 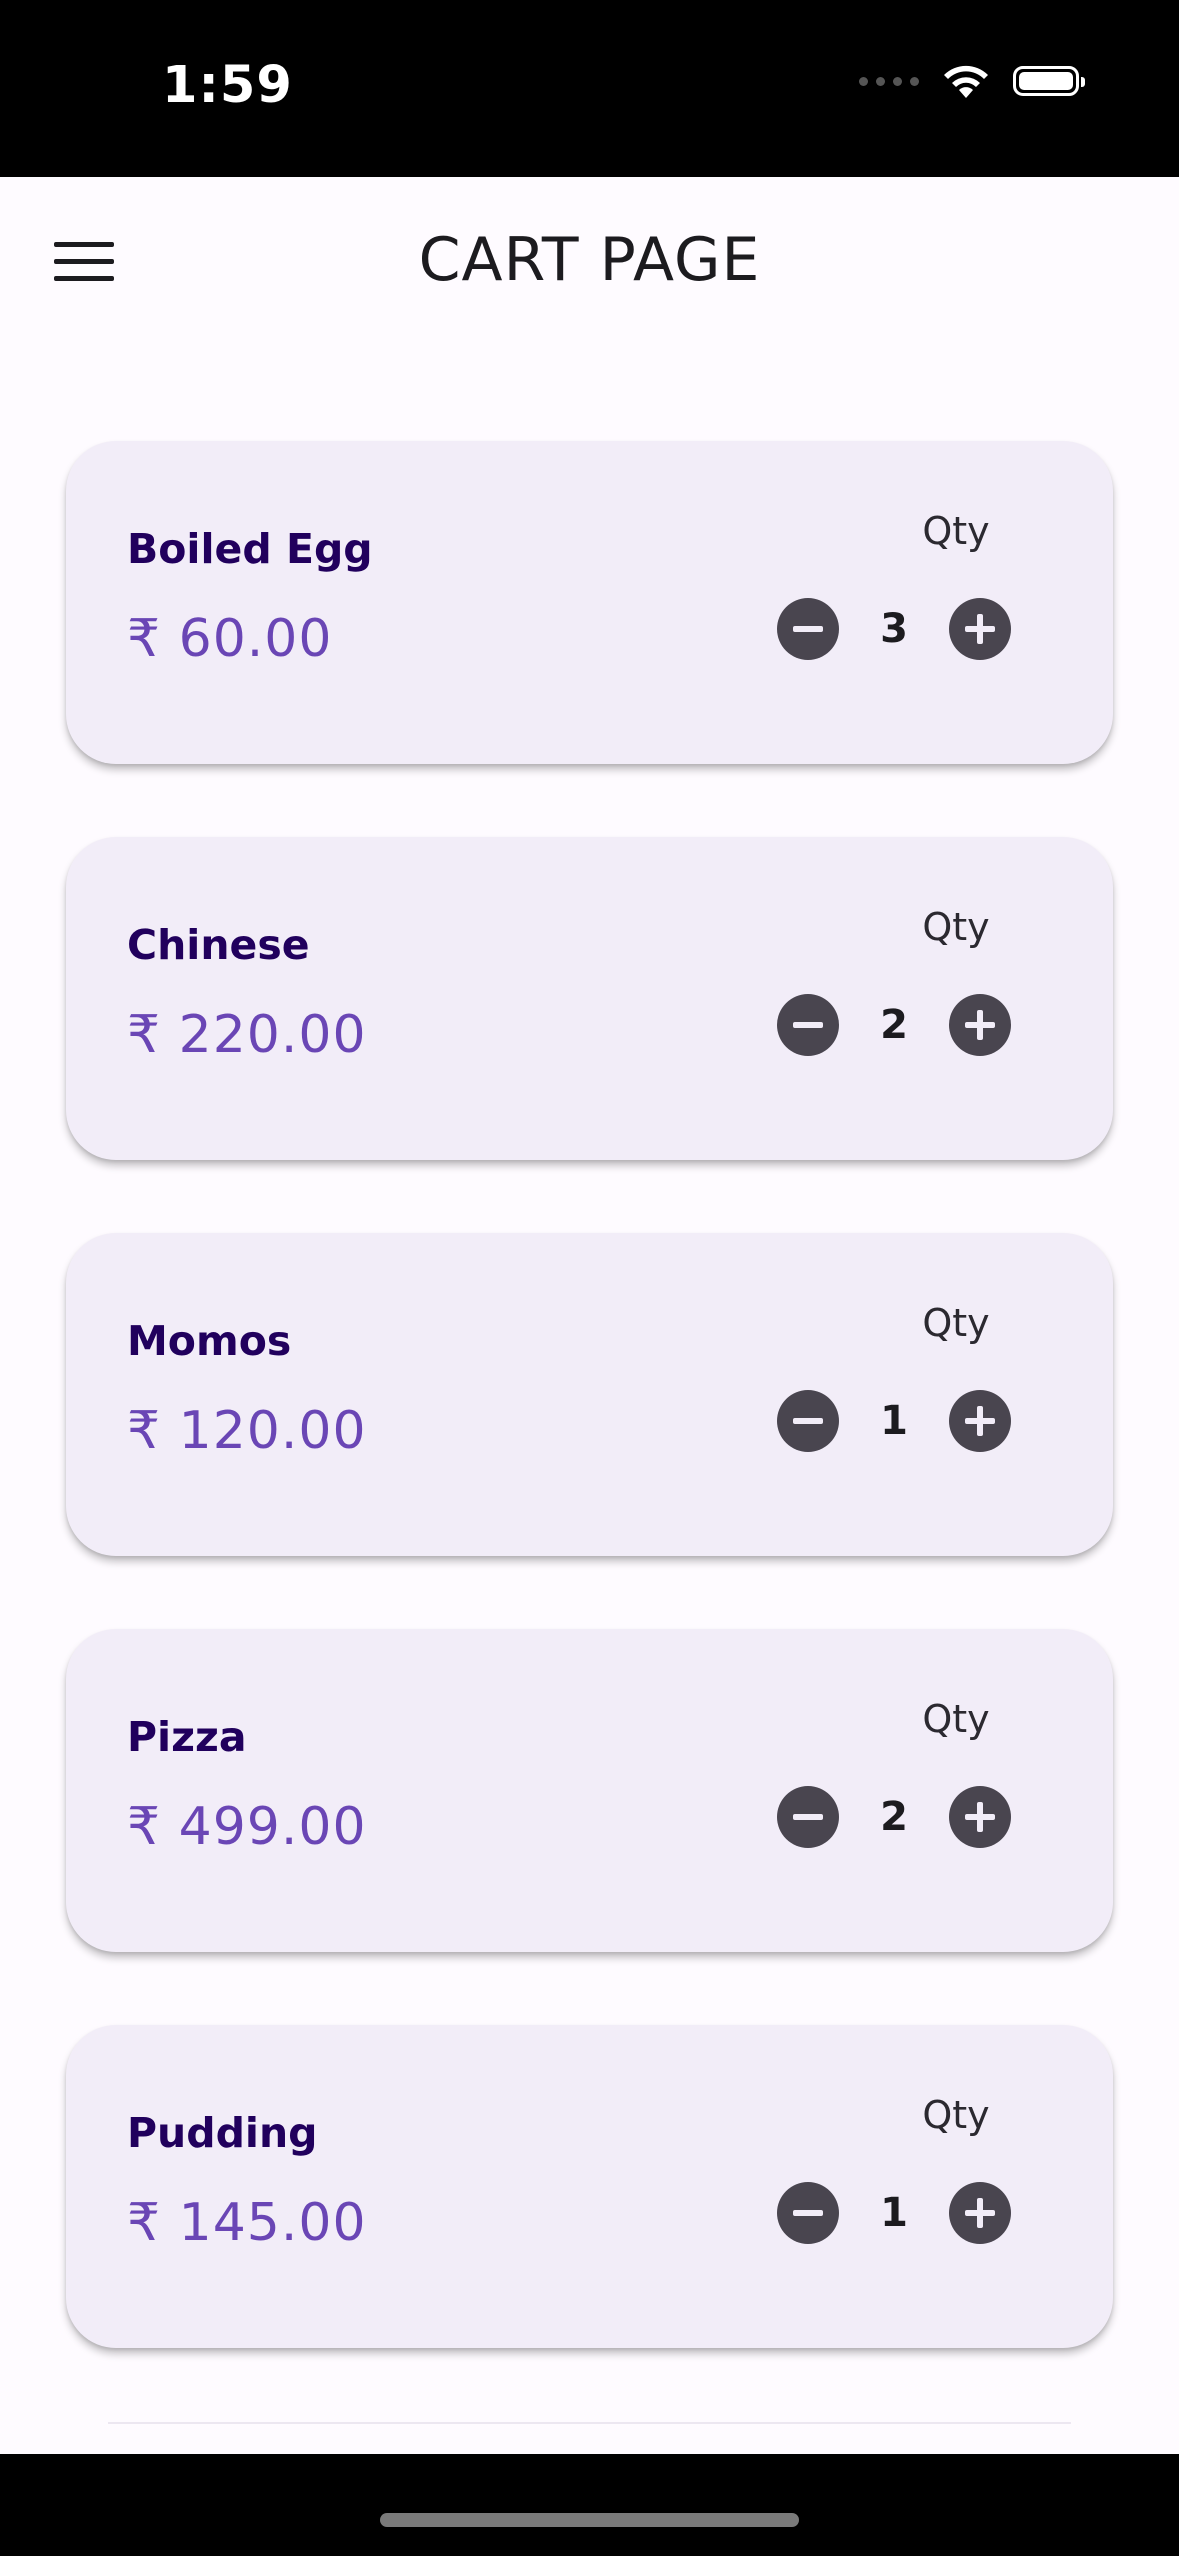 I want to click on wifi-icon, so click(x=966, y=81).